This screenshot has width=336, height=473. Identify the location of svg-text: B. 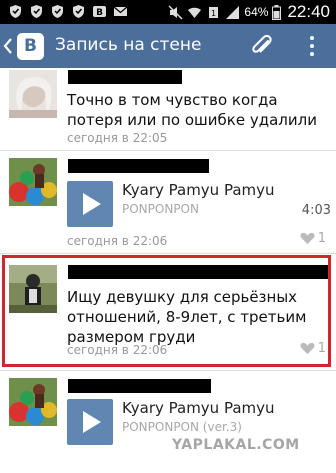
(99, 13).